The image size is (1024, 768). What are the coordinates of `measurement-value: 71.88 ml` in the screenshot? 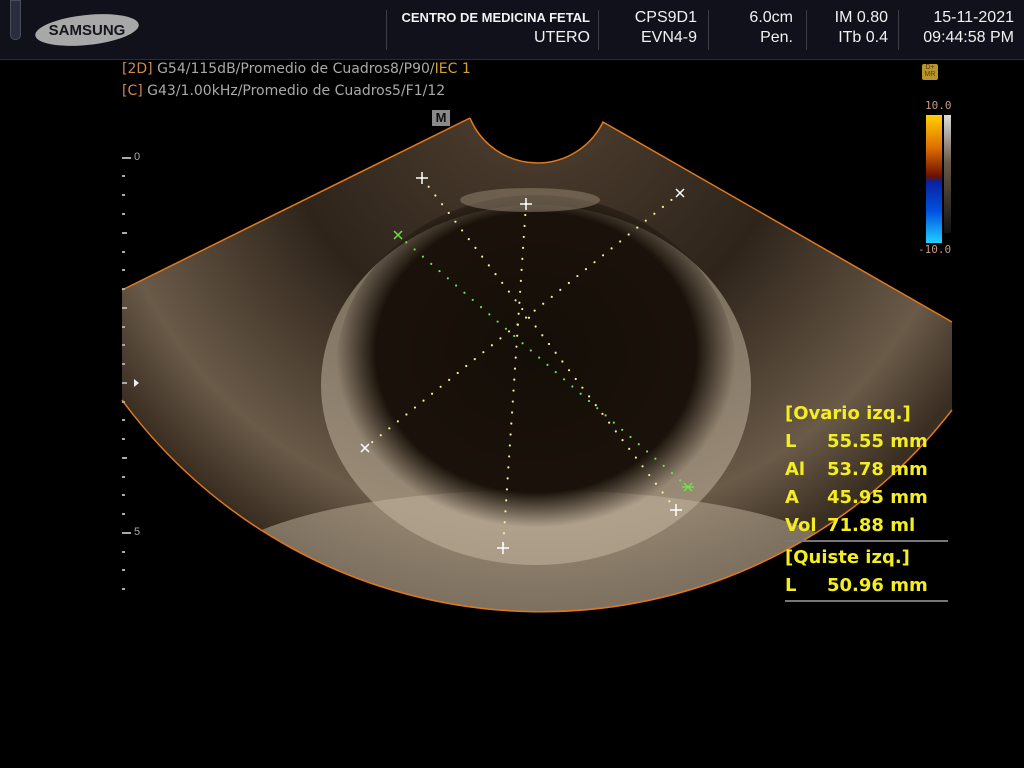 It's located at (871, 525).